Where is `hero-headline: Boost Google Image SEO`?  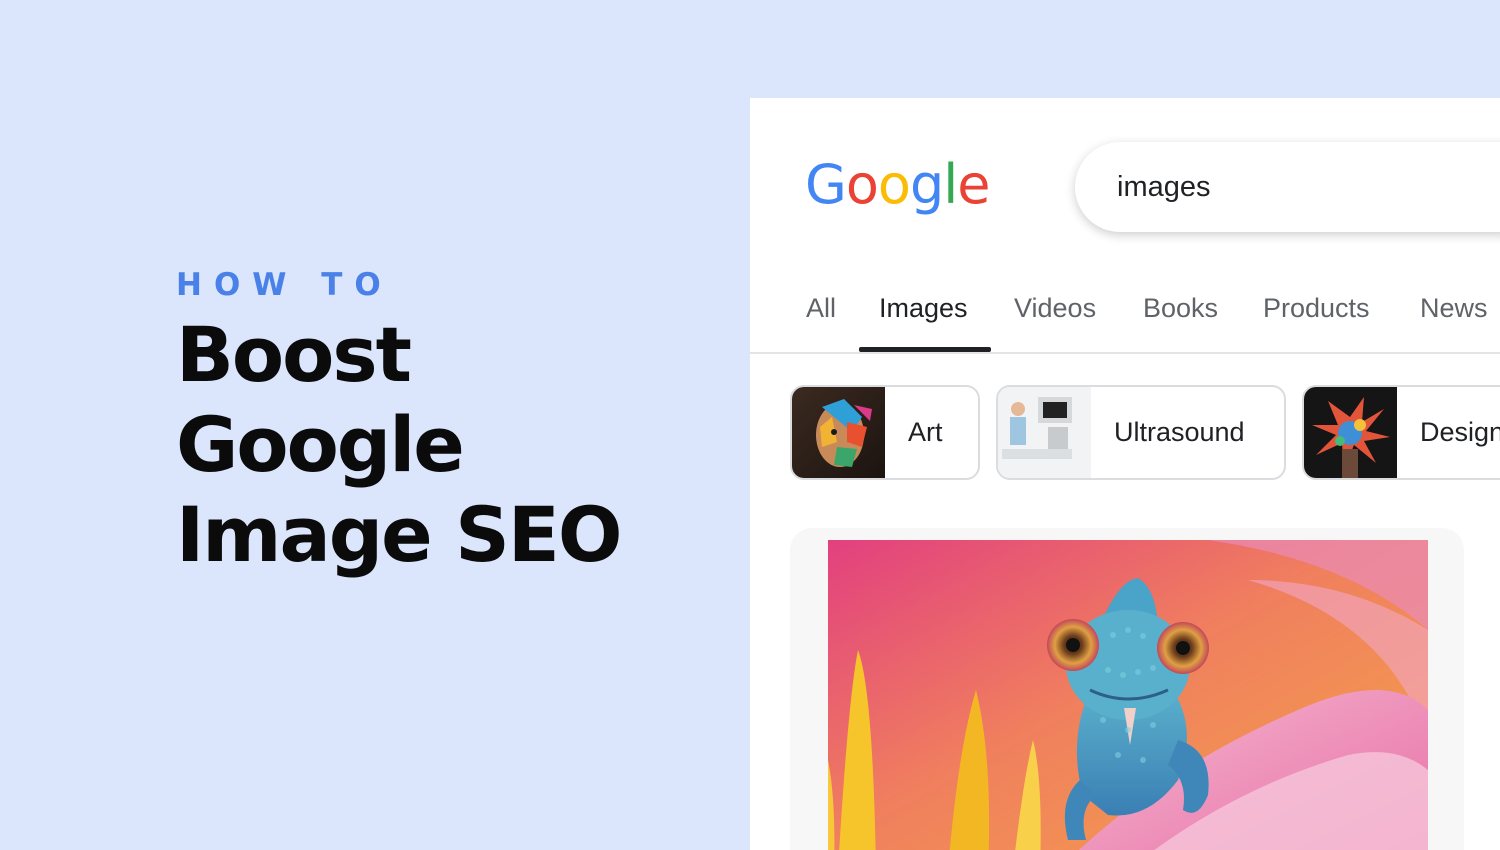
hero-headline: Boost Google Image SEO is located at coordinates (399, 445).